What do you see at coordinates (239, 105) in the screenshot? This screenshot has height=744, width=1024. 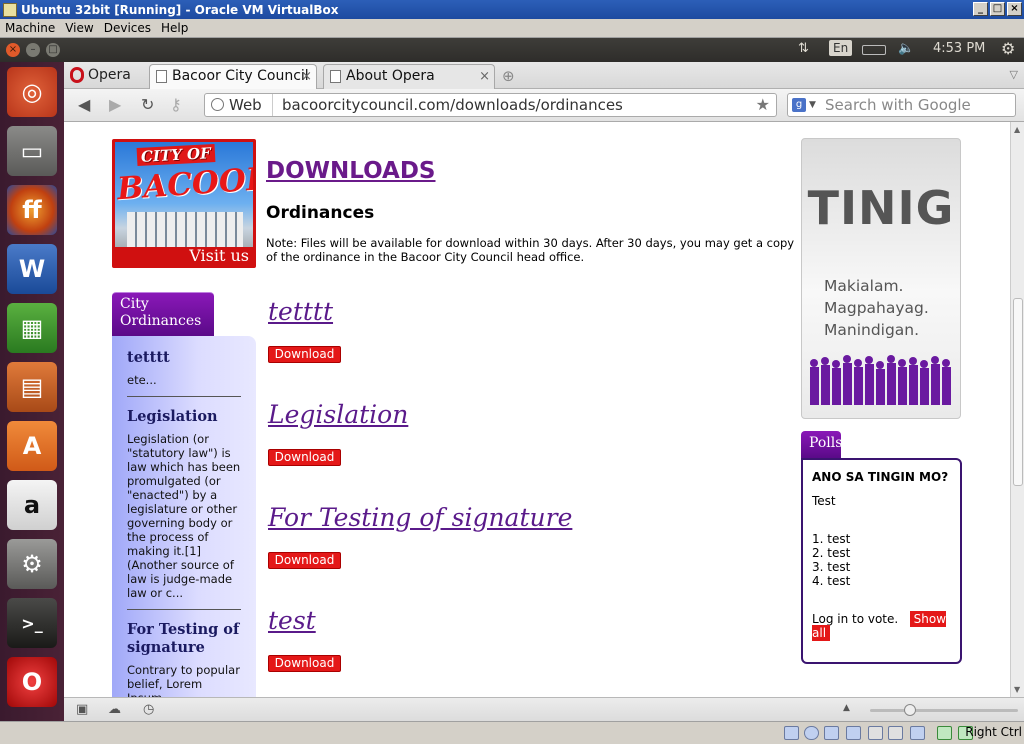 I see `web-badge: Web` at bounding box center [239, 105].